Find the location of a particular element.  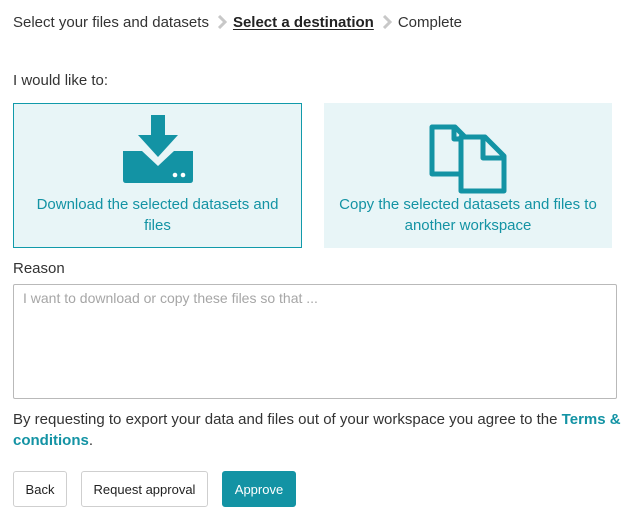

reason-label: Reason is located at coordinates (39, 268).